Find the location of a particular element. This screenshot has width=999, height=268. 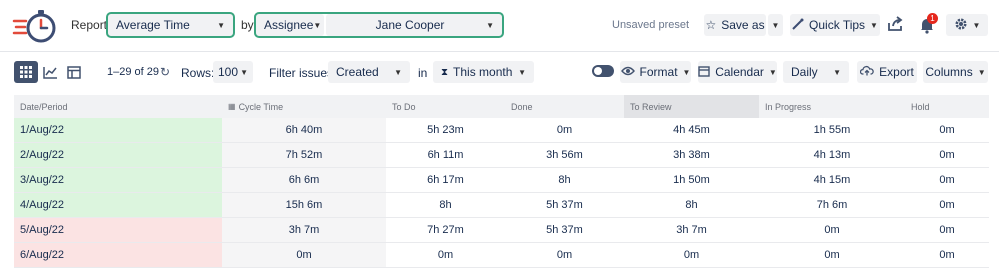

format-label: Format is located at coordinates (658, 72).